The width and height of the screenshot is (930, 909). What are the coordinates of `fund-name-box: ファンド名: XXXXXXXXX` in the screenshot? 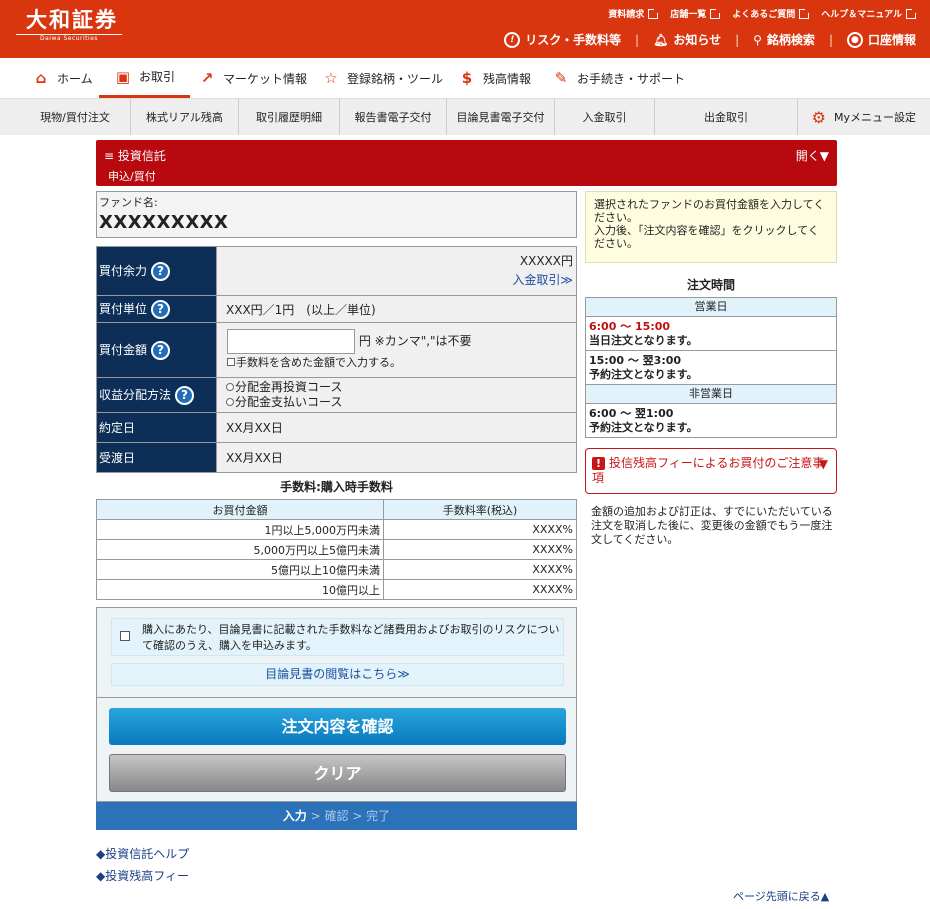 It's located at (336, 214).